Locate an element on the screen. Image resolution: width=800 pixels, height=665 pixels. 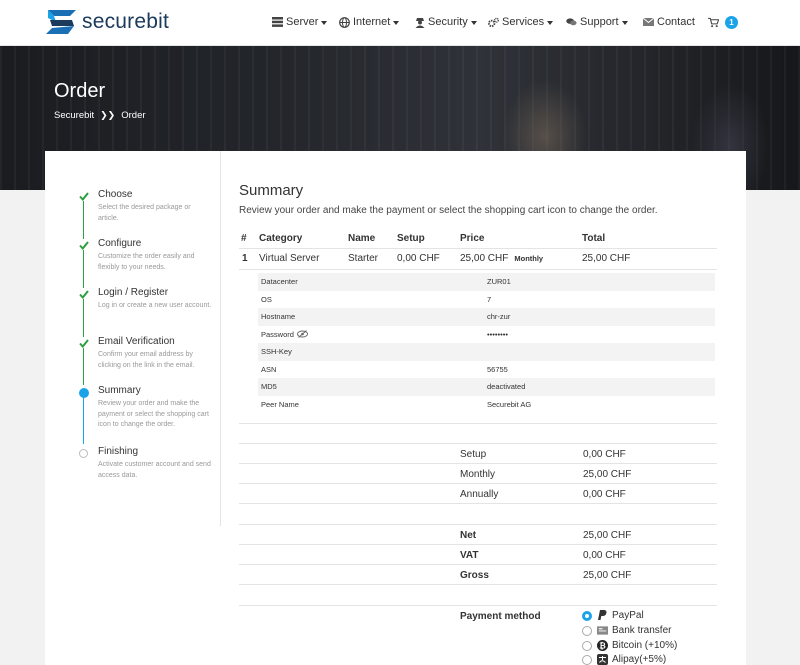
step-title: Login / Register is located at coordinates (133, 292).